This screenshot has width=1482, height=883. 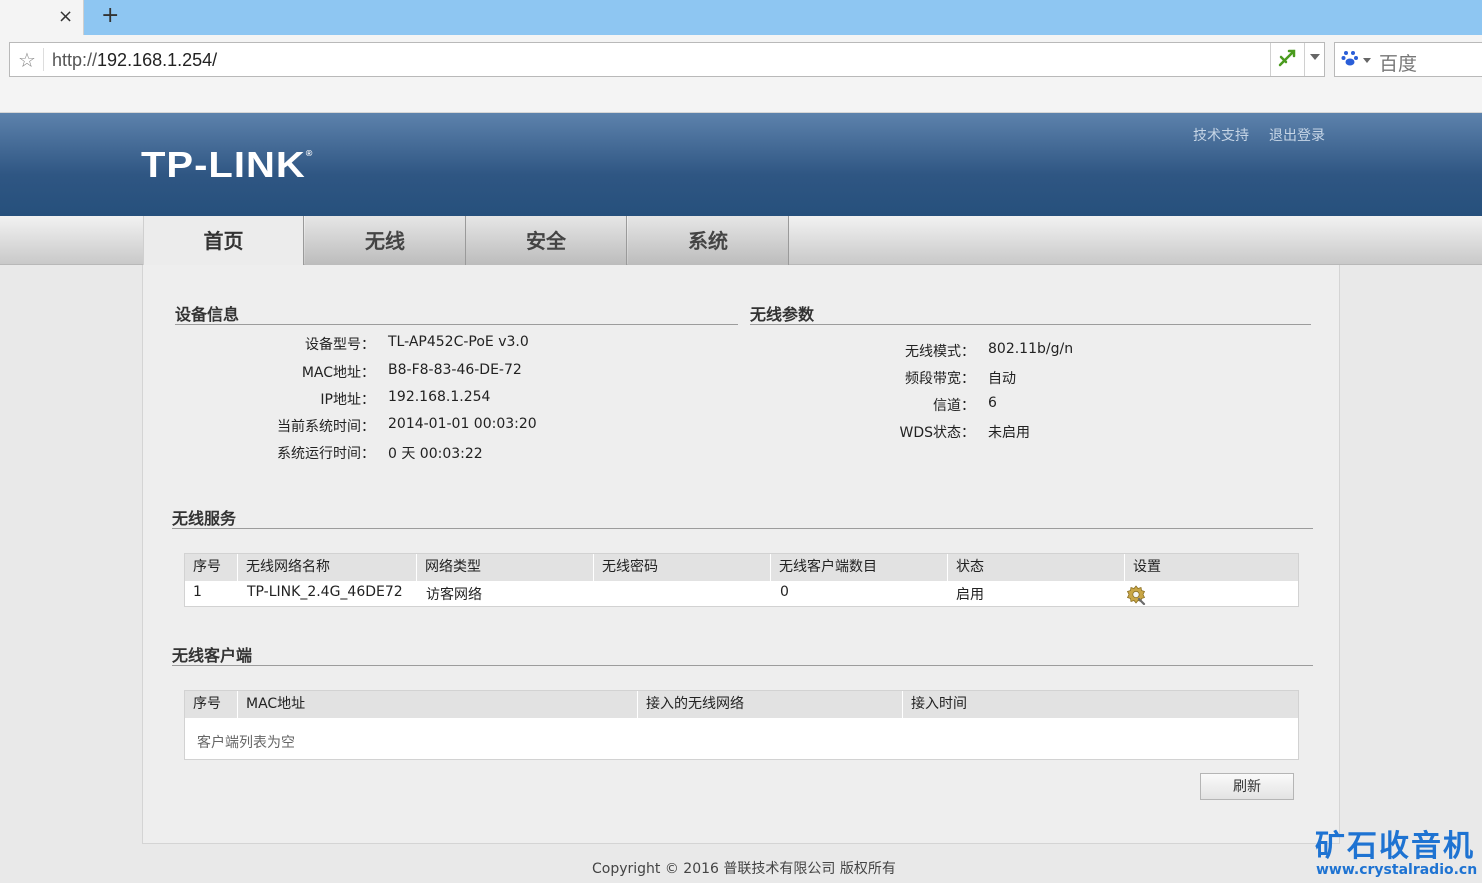 What do you see at coordinates (667, 59) in the screenshot?
I see `address-bar: ☆ http://192.168.1.254/` at bounding box center [667, 59].